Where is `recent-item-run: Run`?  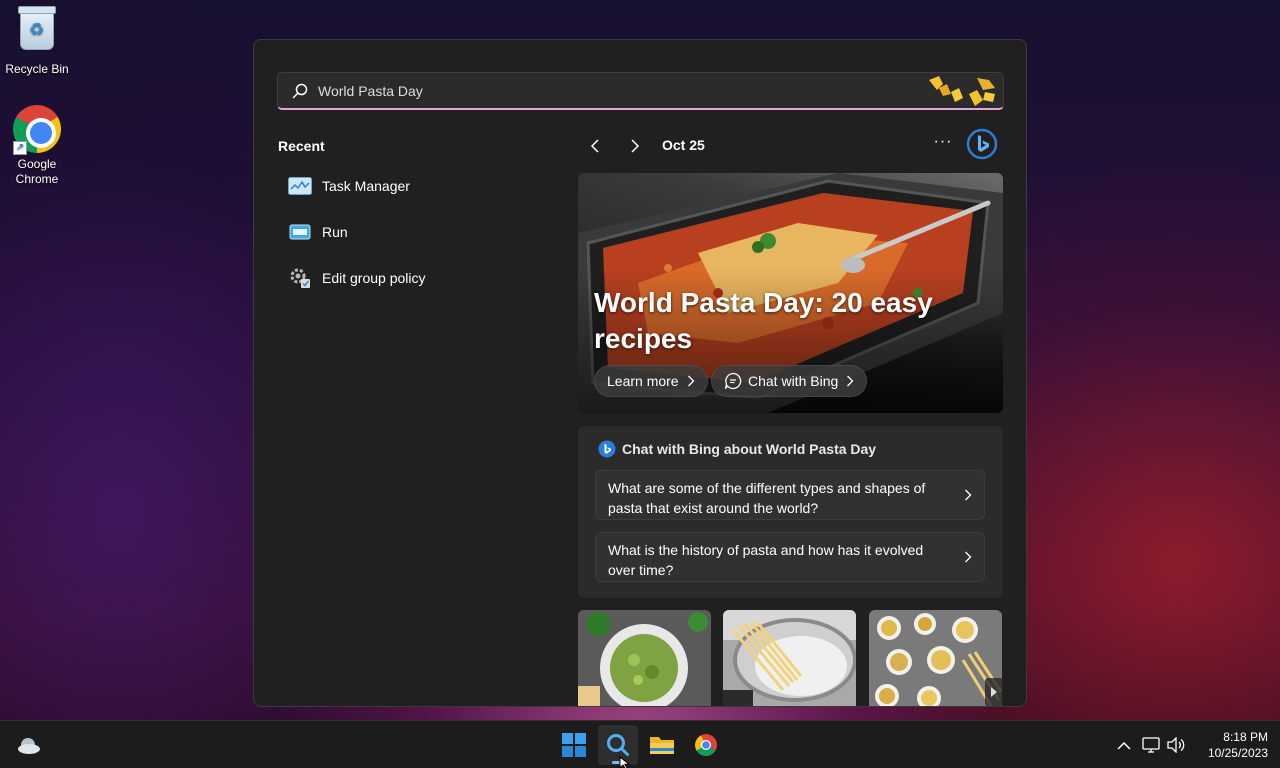 recent-item-run: Run is located at coordinates (413, 232).